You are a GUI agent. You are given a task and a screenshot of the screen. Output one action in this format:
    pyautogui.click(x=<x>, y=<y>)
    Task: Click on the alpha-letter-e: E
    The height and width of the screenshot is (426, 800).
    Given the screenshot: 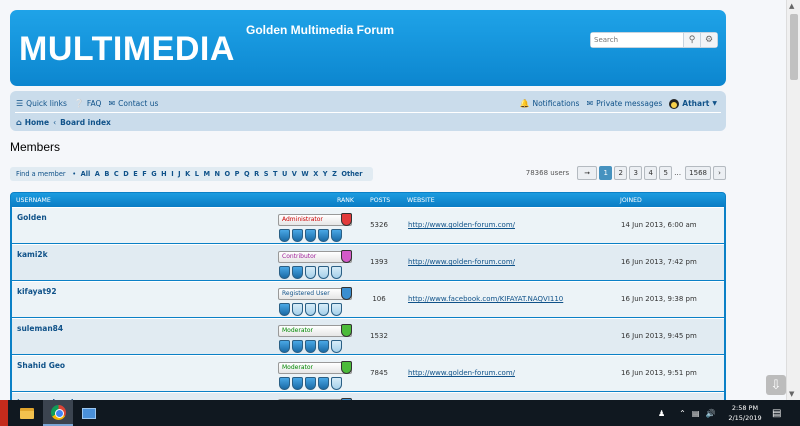 What is the action you would take?
    pyautogui.click(x=135, y=174)
    